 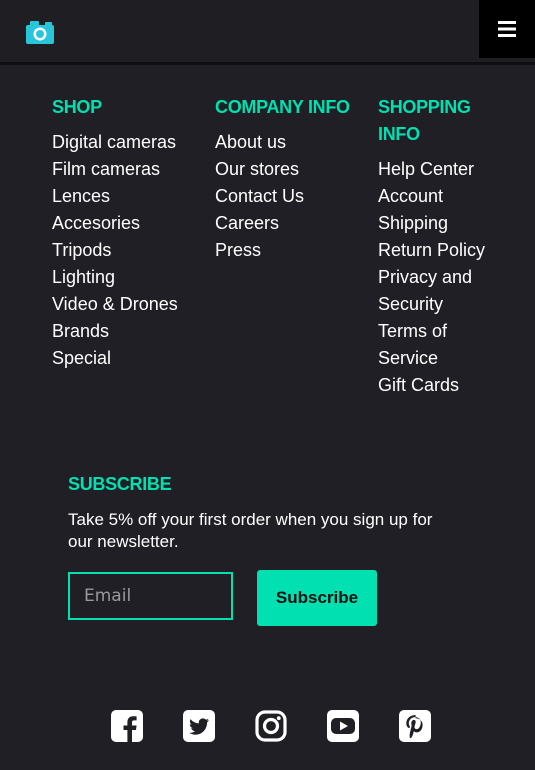 What do you see at coordinates (343, 726) in the screenshot?
I see `youtube-icon` at bounding box center [343, 726].